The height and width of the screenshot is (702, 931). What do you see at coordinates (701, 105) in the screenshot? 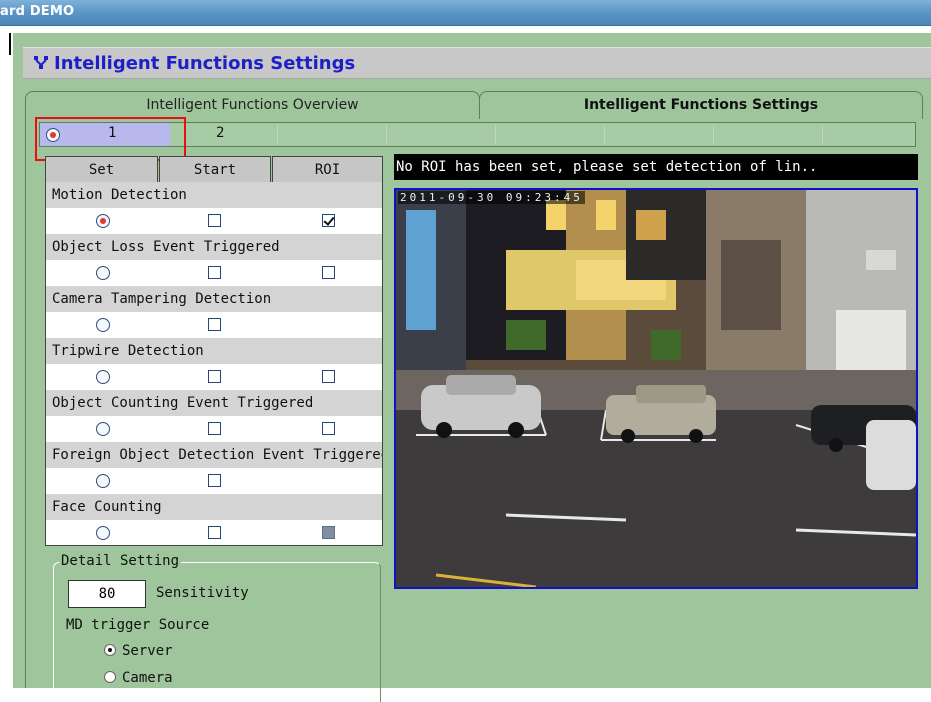
I see `tab-settings: Intelligent Functions Settings` at bounding box center [701, 105].